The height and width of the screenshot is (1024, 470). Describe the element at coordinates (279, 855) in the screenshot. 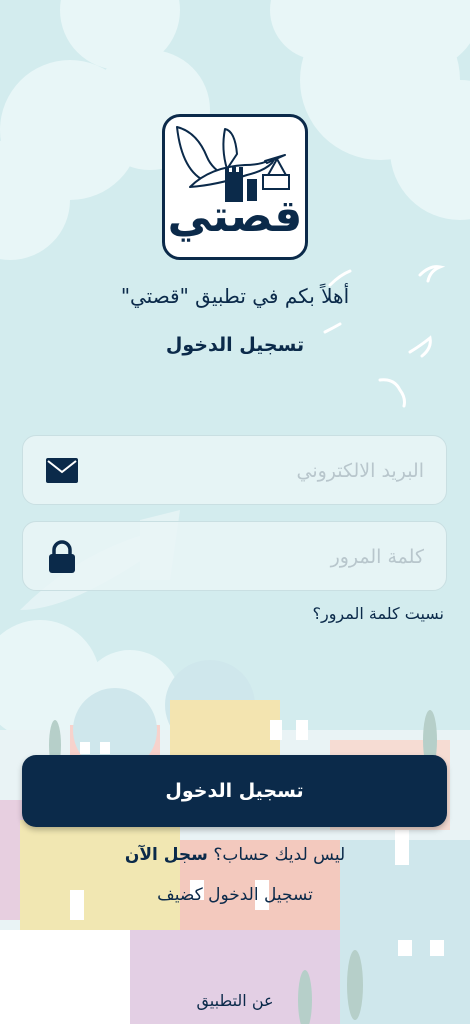

I see `signup-prompt-text: ليس لديك حساب؟` at that location.